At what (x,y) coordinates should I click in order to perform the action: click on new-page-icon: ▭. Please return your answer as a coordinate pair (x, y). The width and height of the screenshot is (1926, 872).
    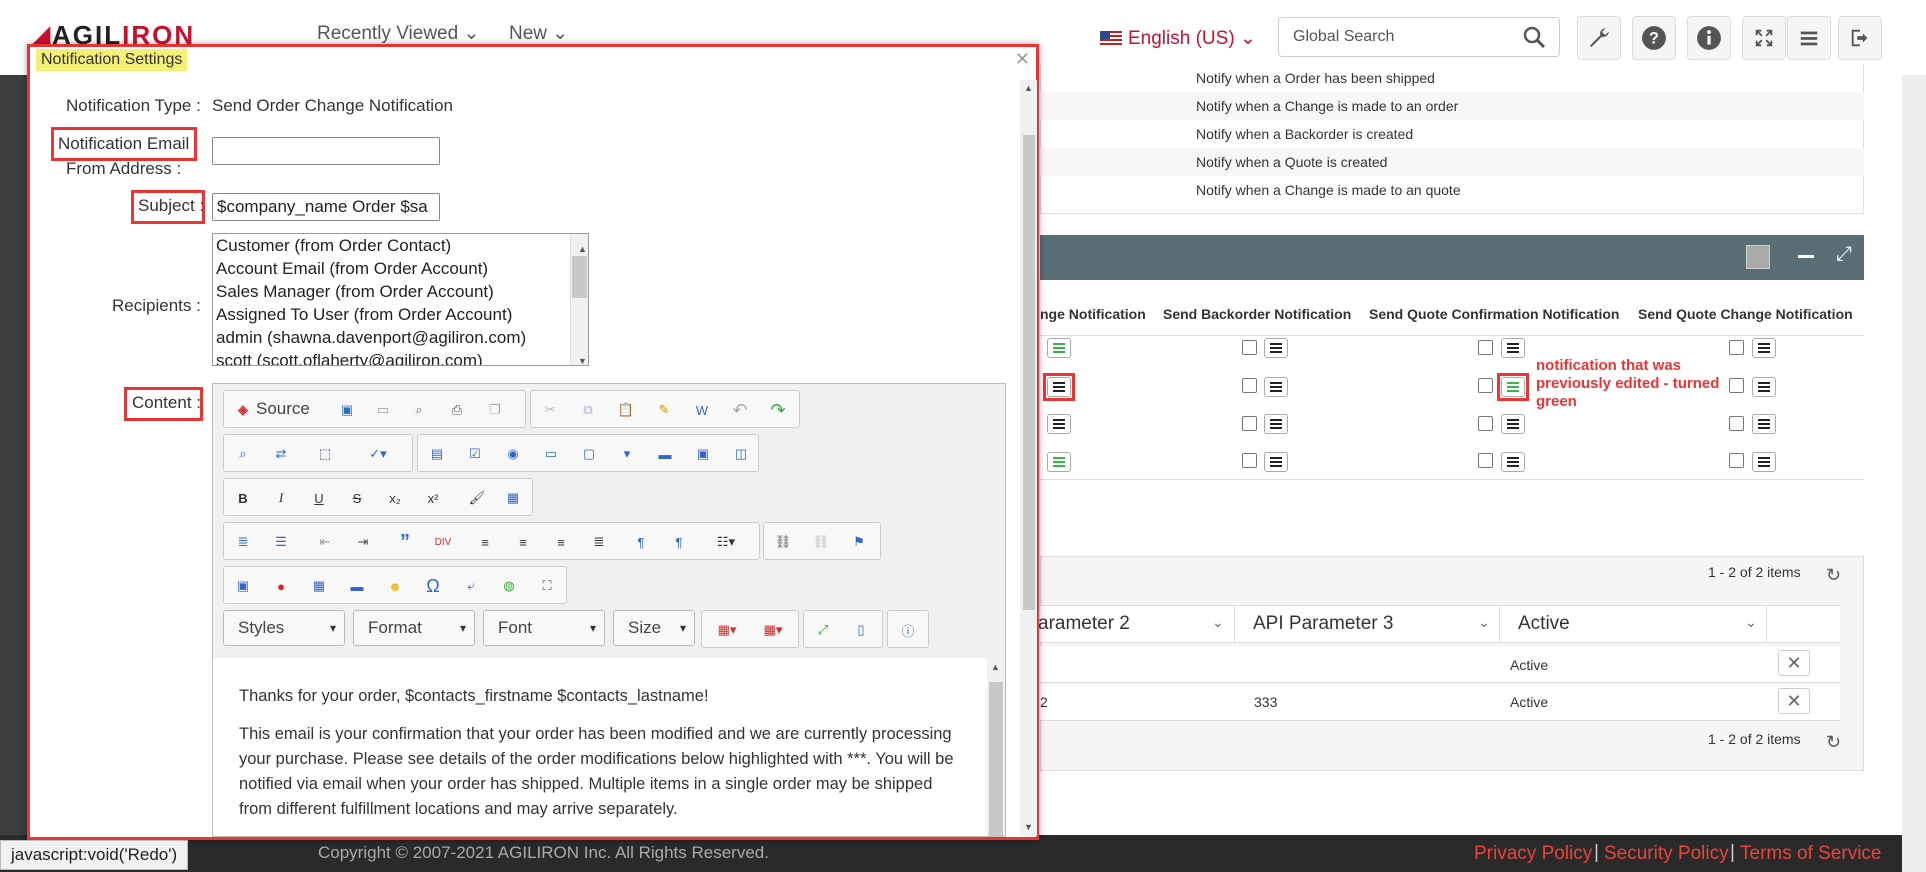
    Looking at the image, I should click on (383, 410).